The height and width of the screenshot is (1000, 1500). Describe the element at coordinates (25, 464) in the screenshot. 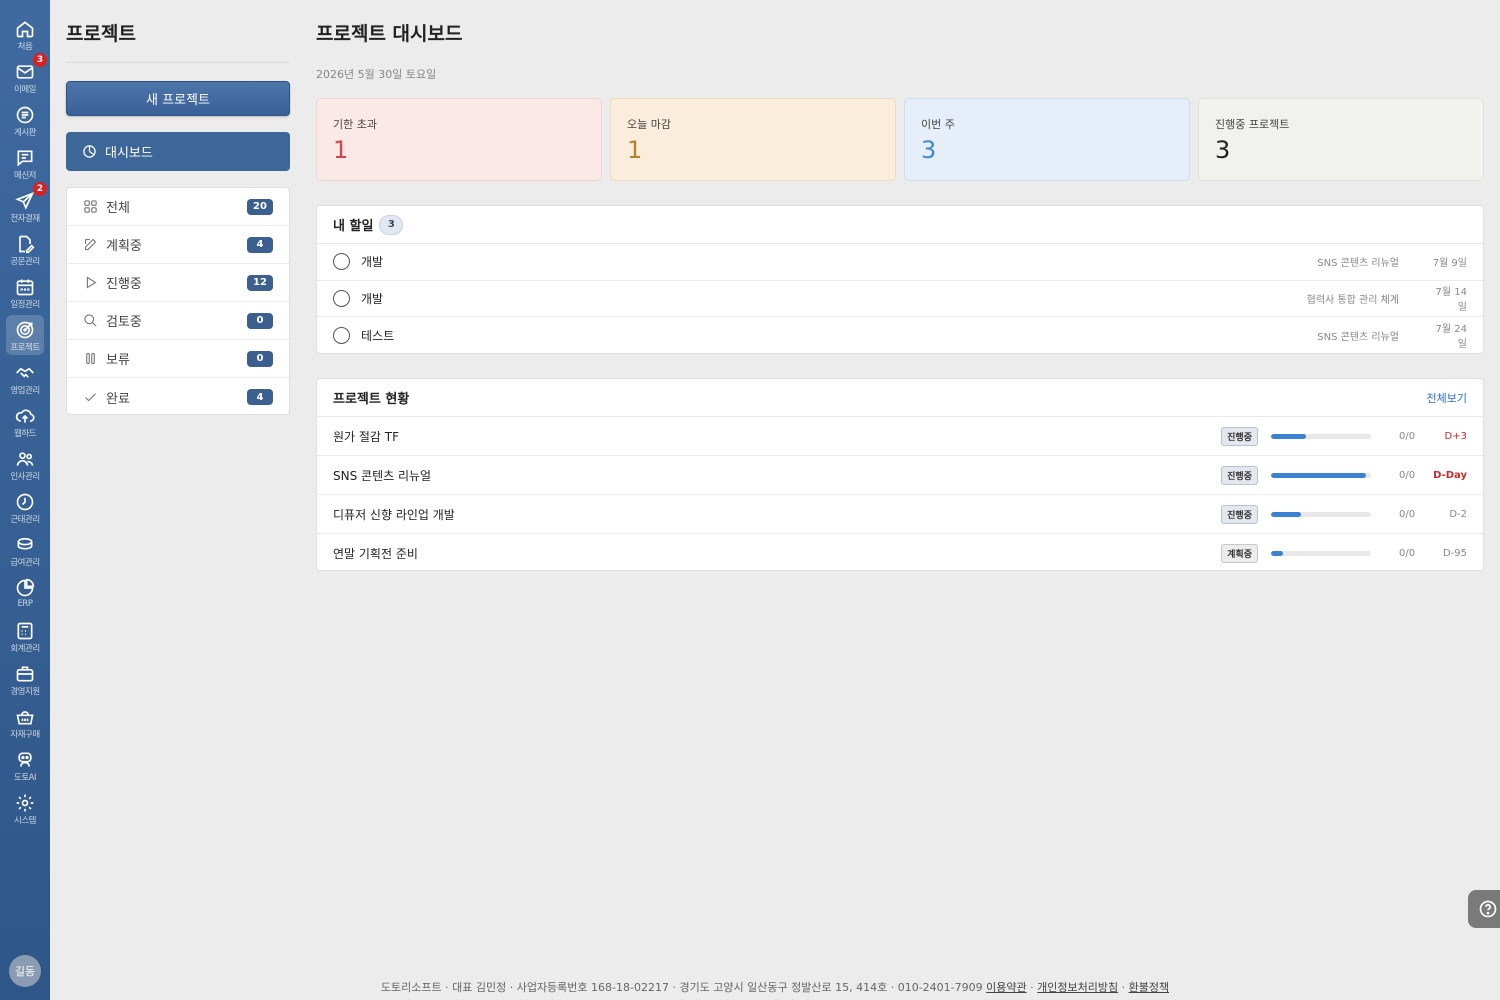

I see `rail-item-hr: 인사관리` at that location.